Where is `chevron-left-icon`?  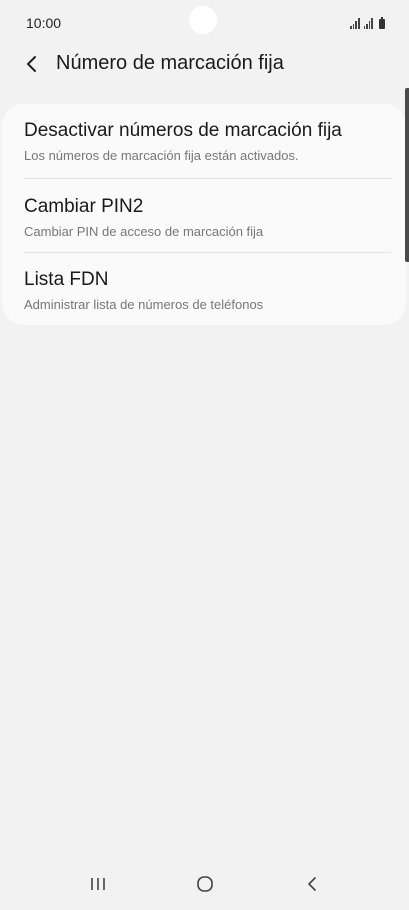
chevron-left-icon is located at coordinates (31, 64).